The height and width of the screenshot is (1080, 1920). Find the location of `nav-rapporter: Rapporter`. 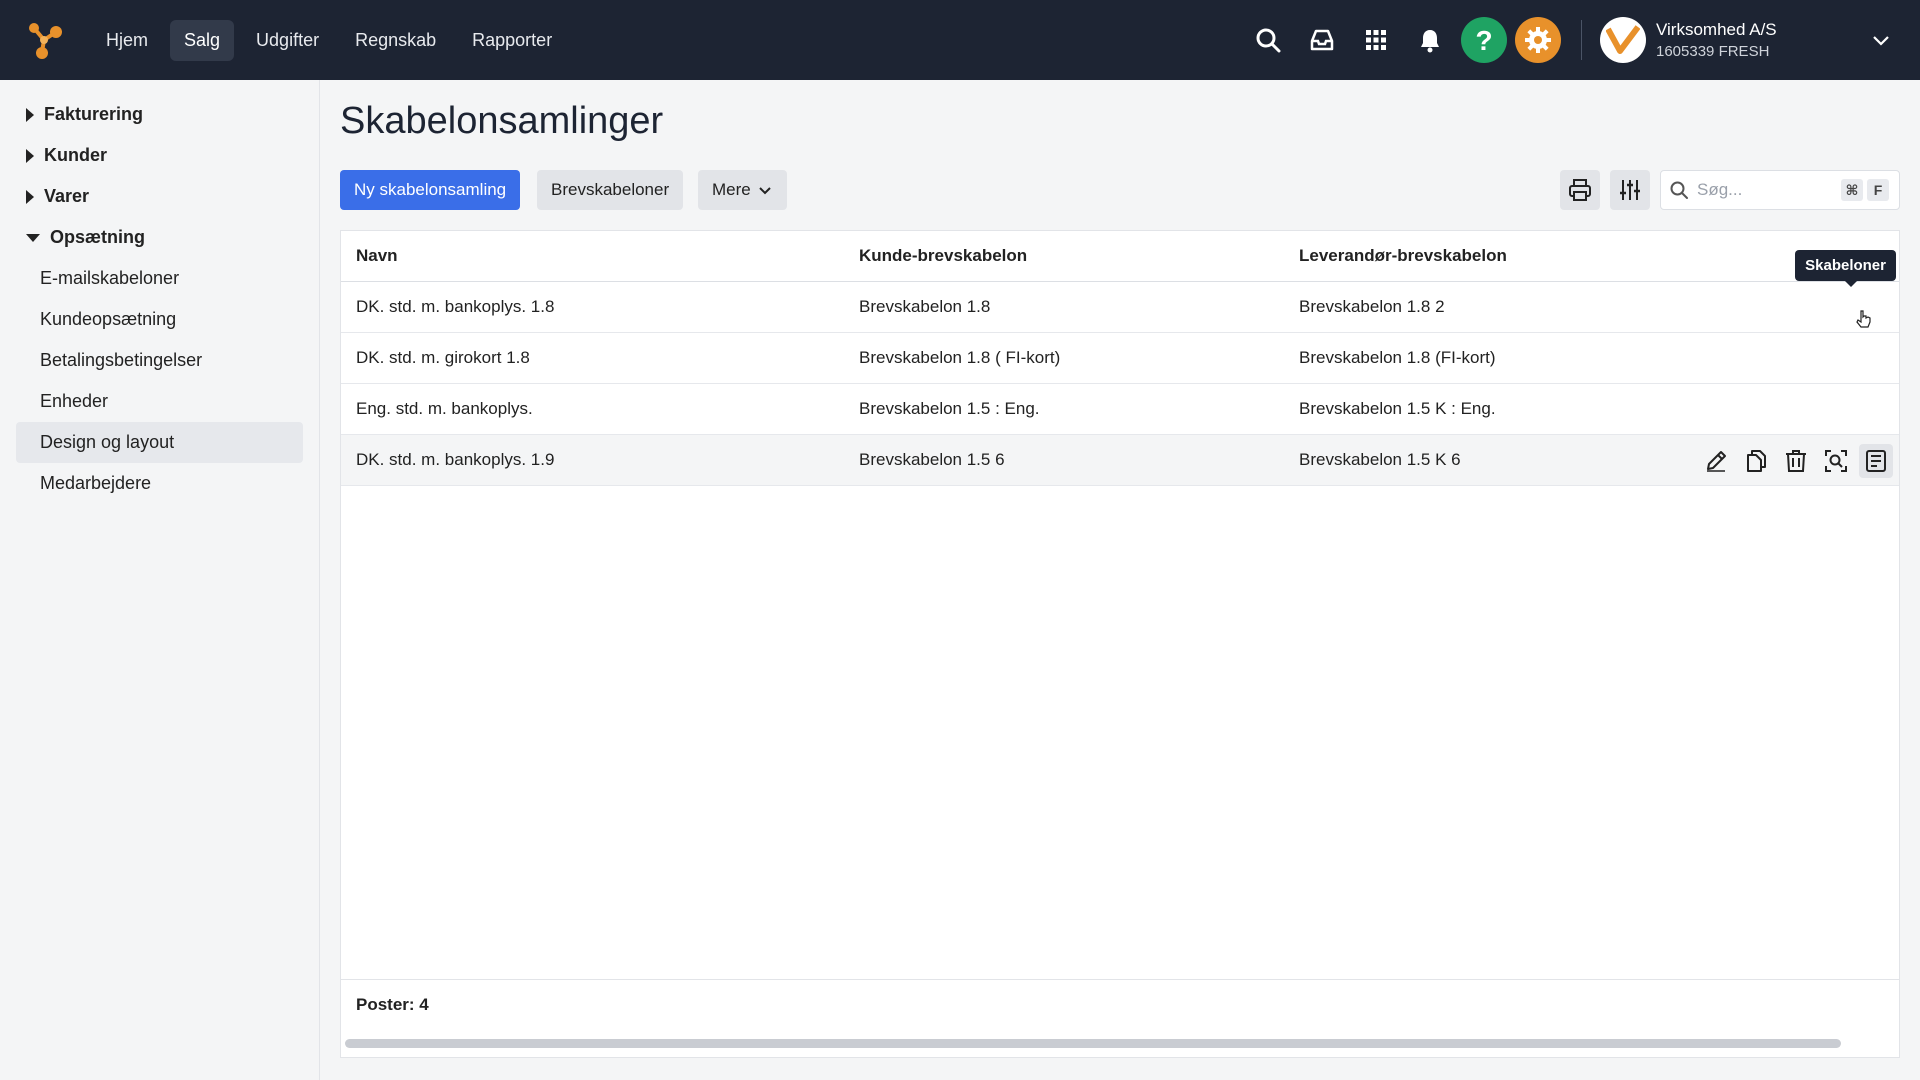

nav-rapporter: Rapporter is located at coordinates (512, 40).